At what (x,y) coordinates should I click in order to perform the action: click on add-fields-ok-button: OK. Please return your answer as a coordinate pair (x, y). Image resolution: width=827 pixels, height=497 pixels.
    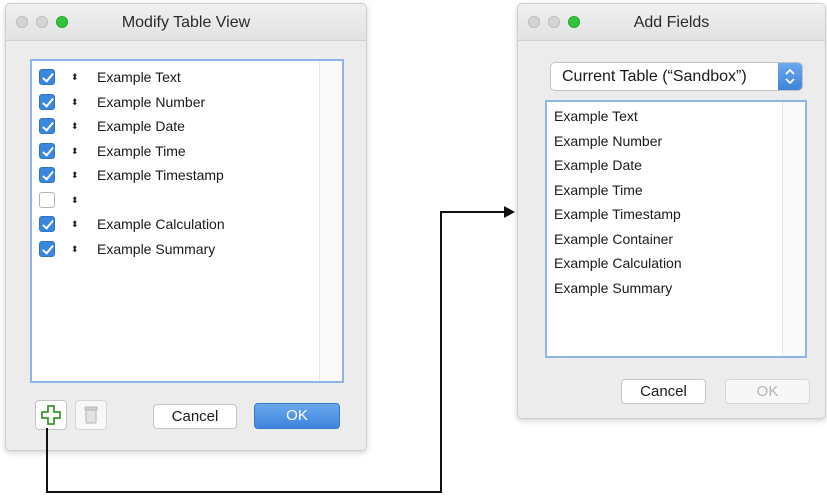
    Looking at the image, I should click on (767, 391).